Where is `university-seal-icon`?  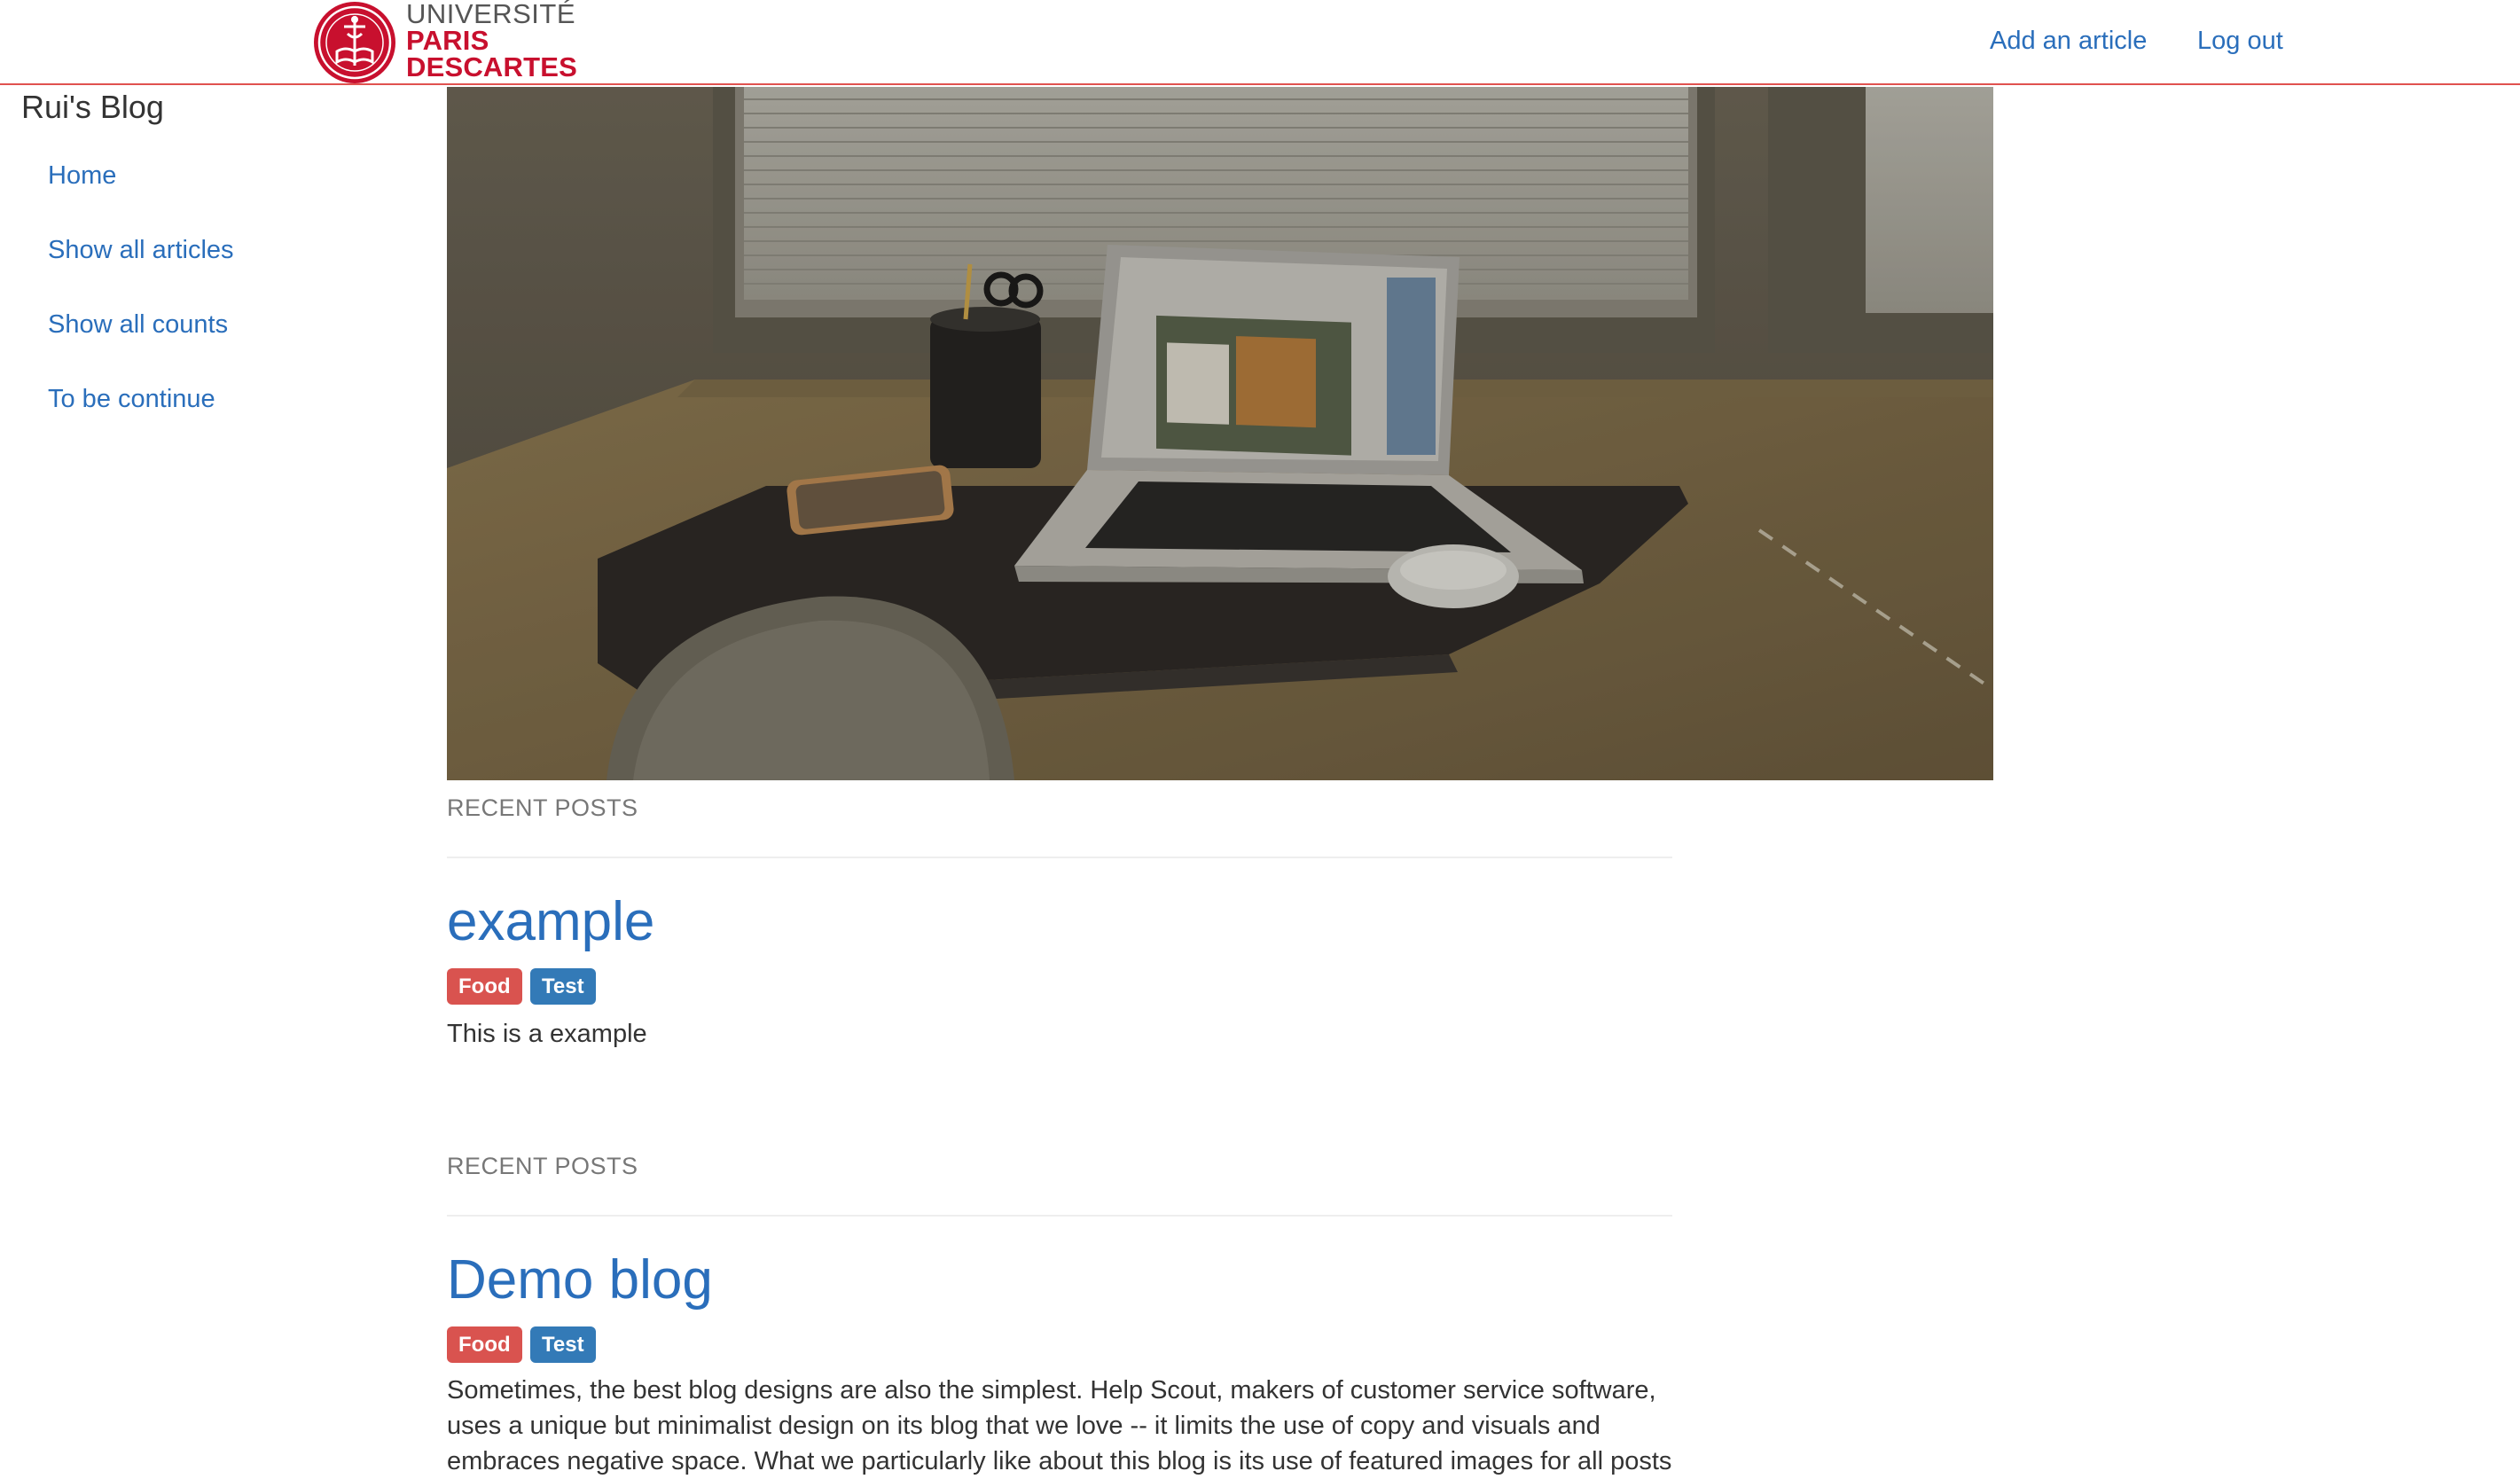
university-seal-icon is located at coordinates (354, 42).